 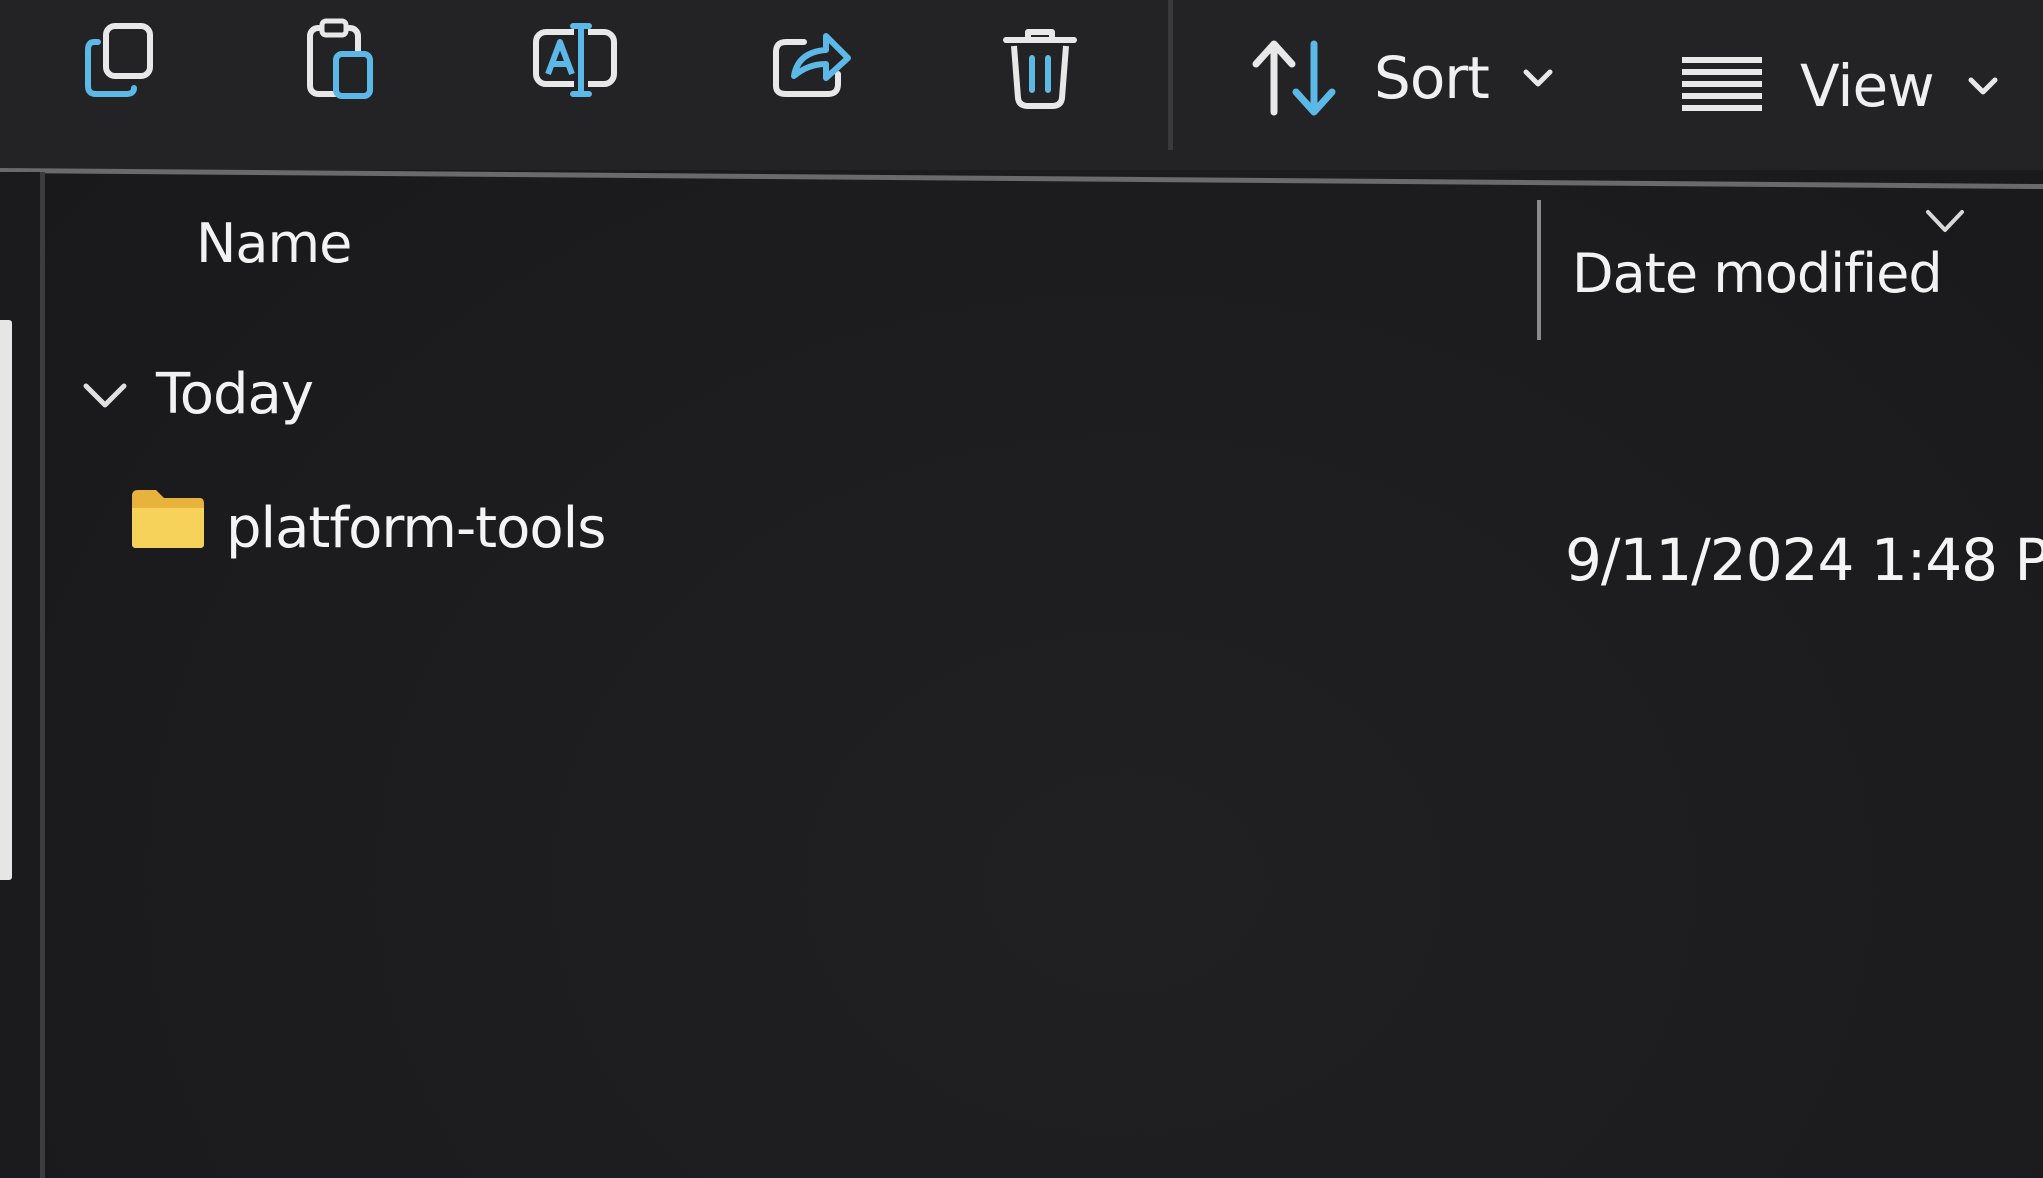 I want to click on share-icon, so click(x=812, y=65).